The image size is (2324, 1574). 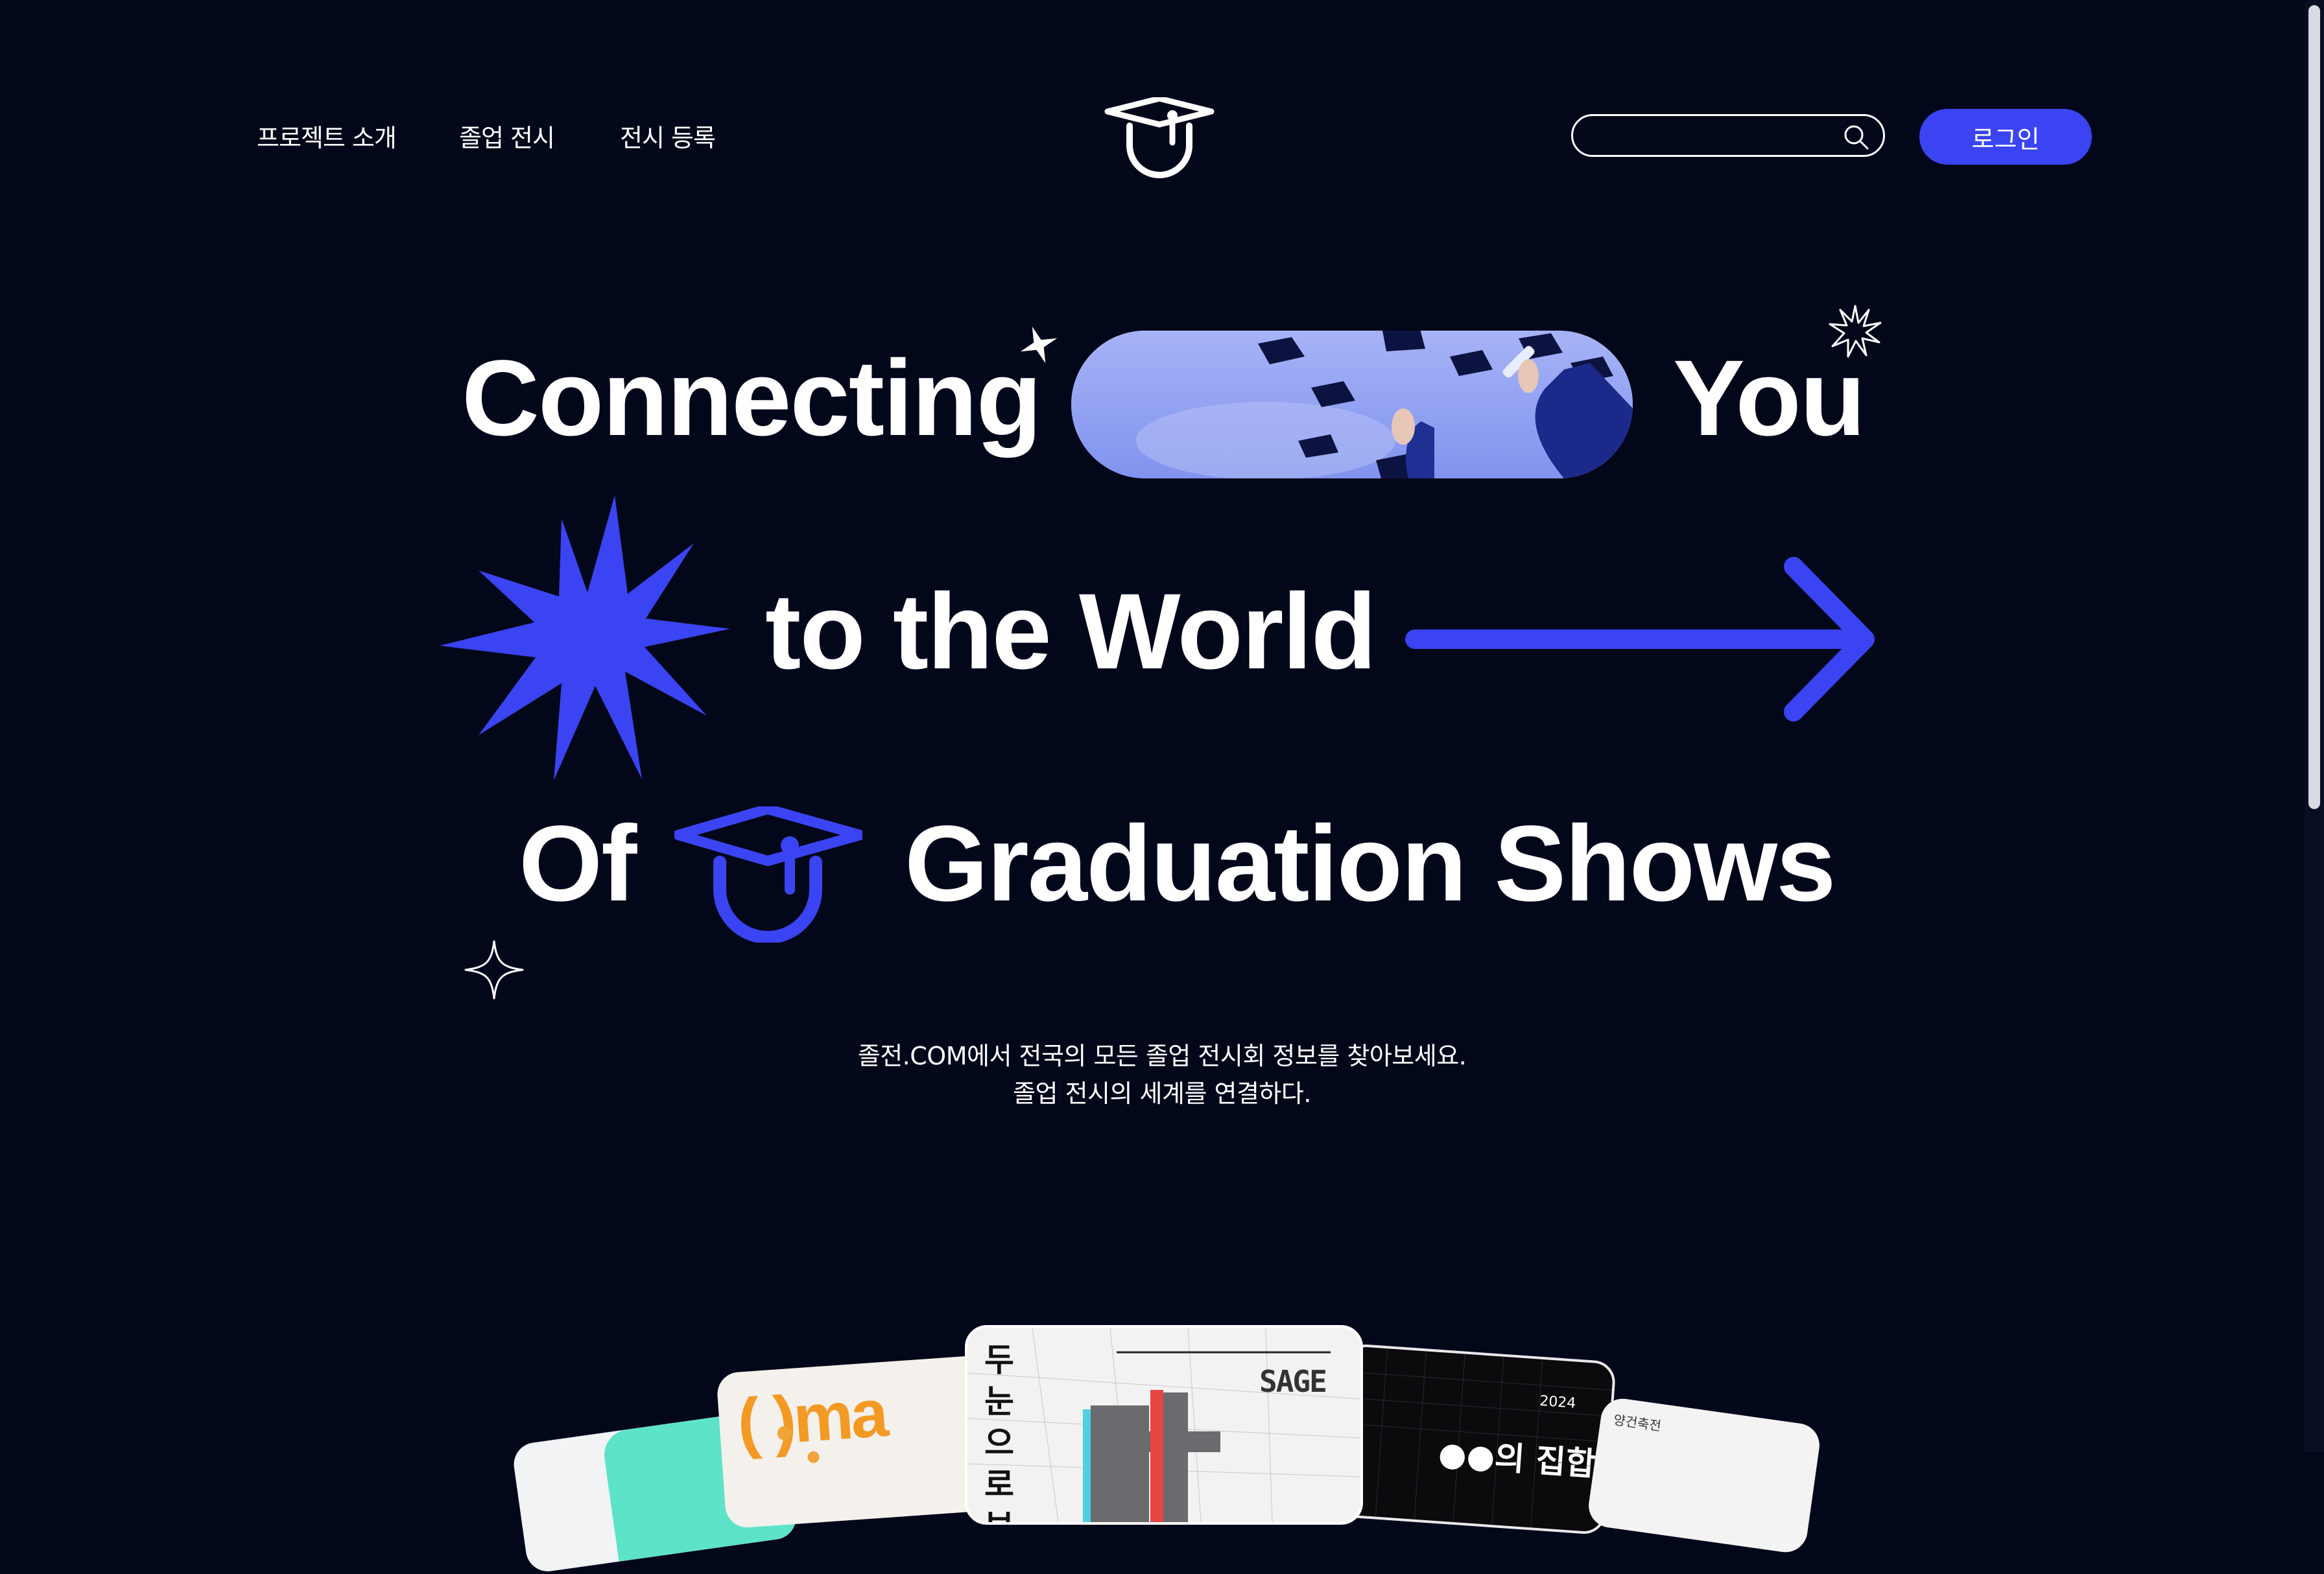 I want to click on nav-project-intro: 프로젝트 소개, so click(x=327, y=136).